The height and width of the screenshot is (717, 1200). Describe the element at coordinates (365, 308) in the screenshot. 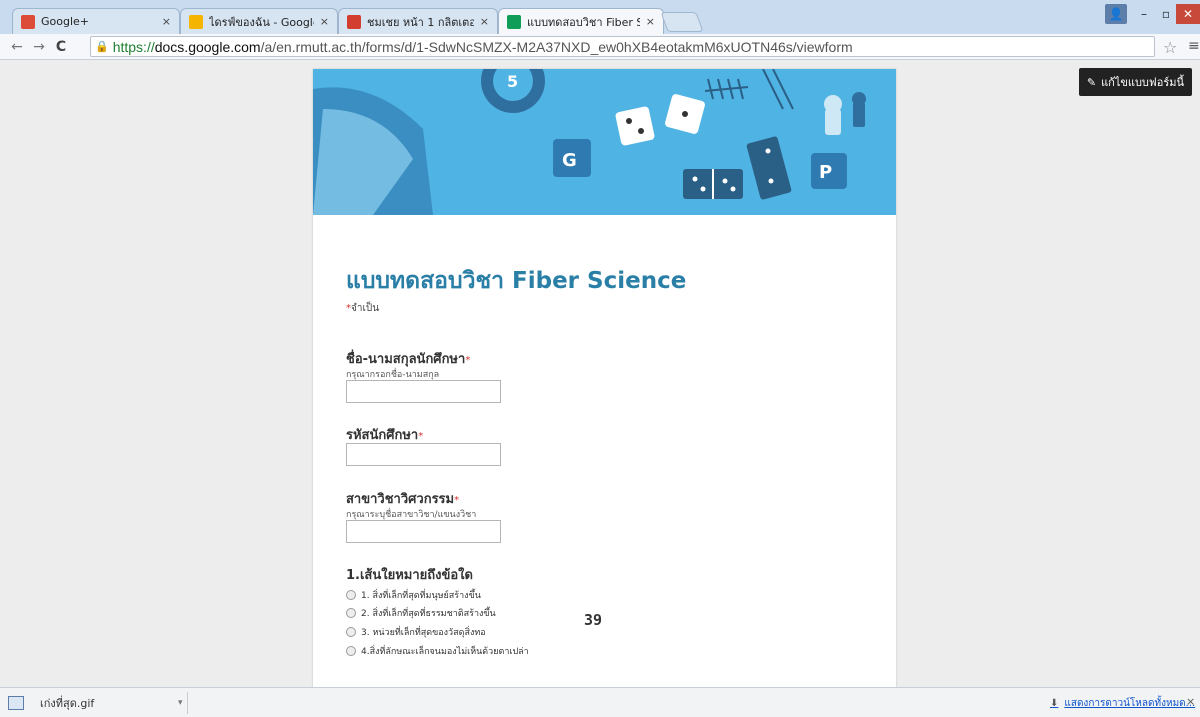

I see `required-note-text: จำเป็น` at that location.